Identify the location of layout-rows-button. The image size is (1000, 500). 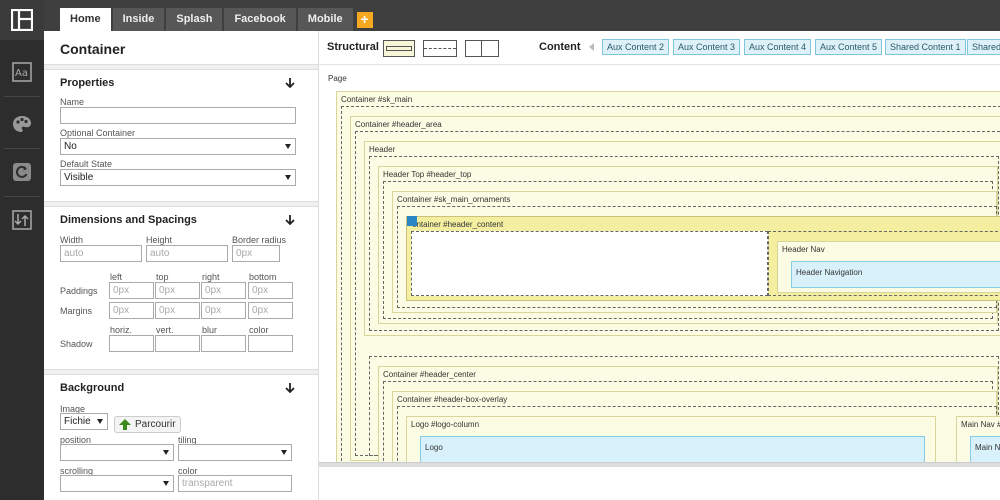
(440, 48).